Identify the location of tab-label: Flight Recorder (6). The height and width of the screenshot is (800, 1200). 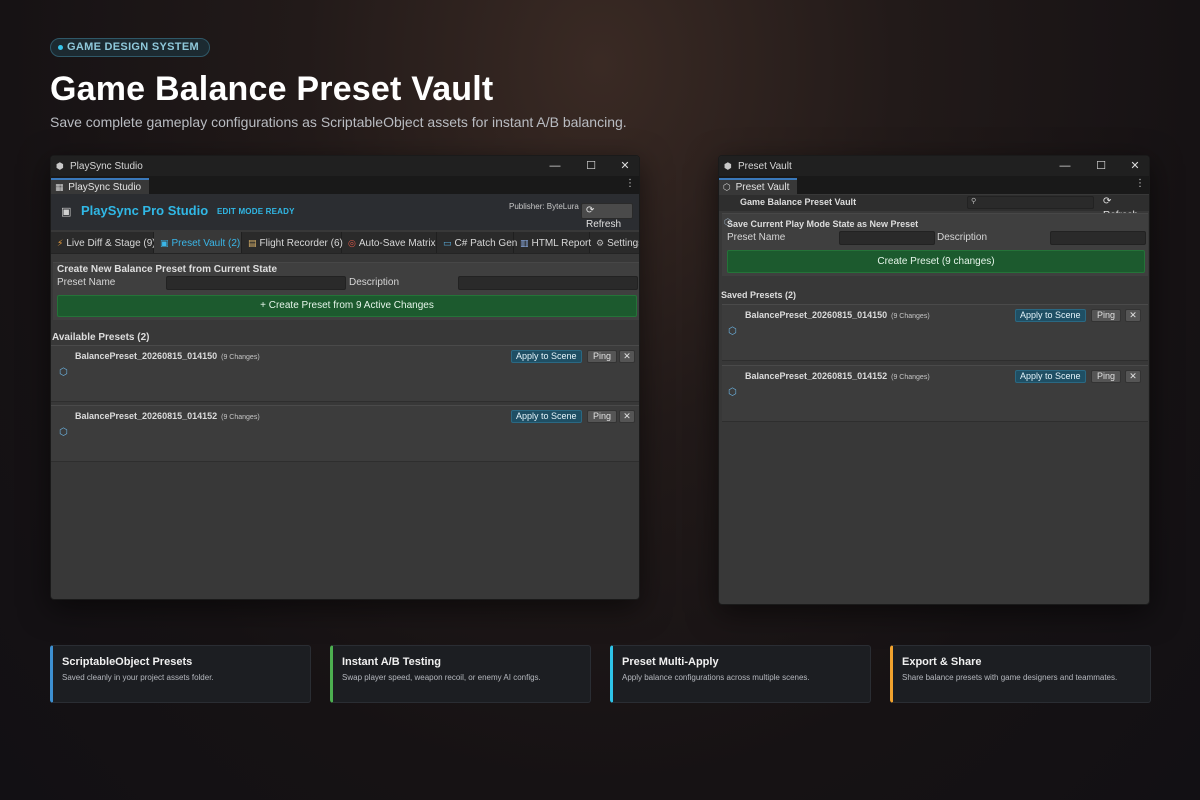
(301, 243).